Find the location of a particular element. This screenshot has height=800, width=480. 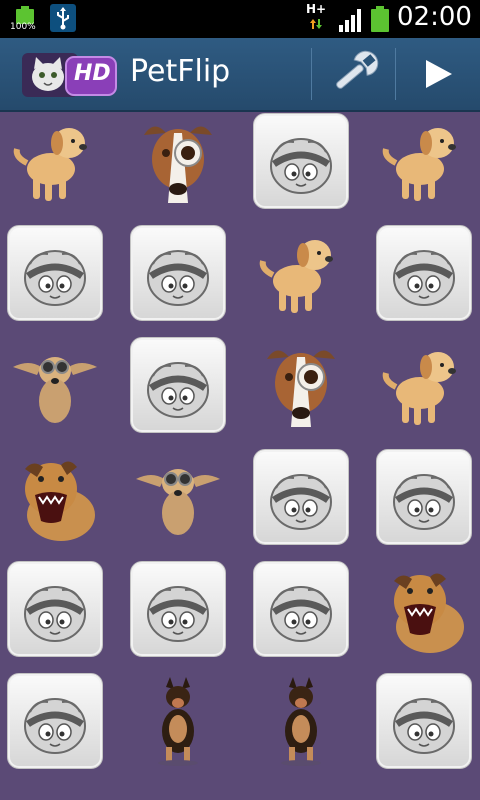

data-activity-icon is located at coordinates (316, 24).